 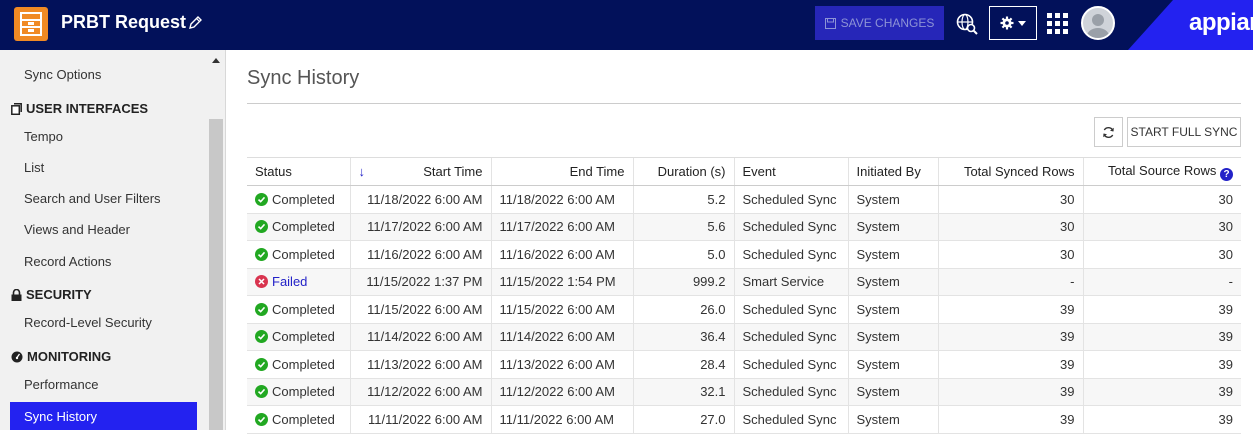 I want to click on event-cell: Smart Service, so click(x=790, y=282).